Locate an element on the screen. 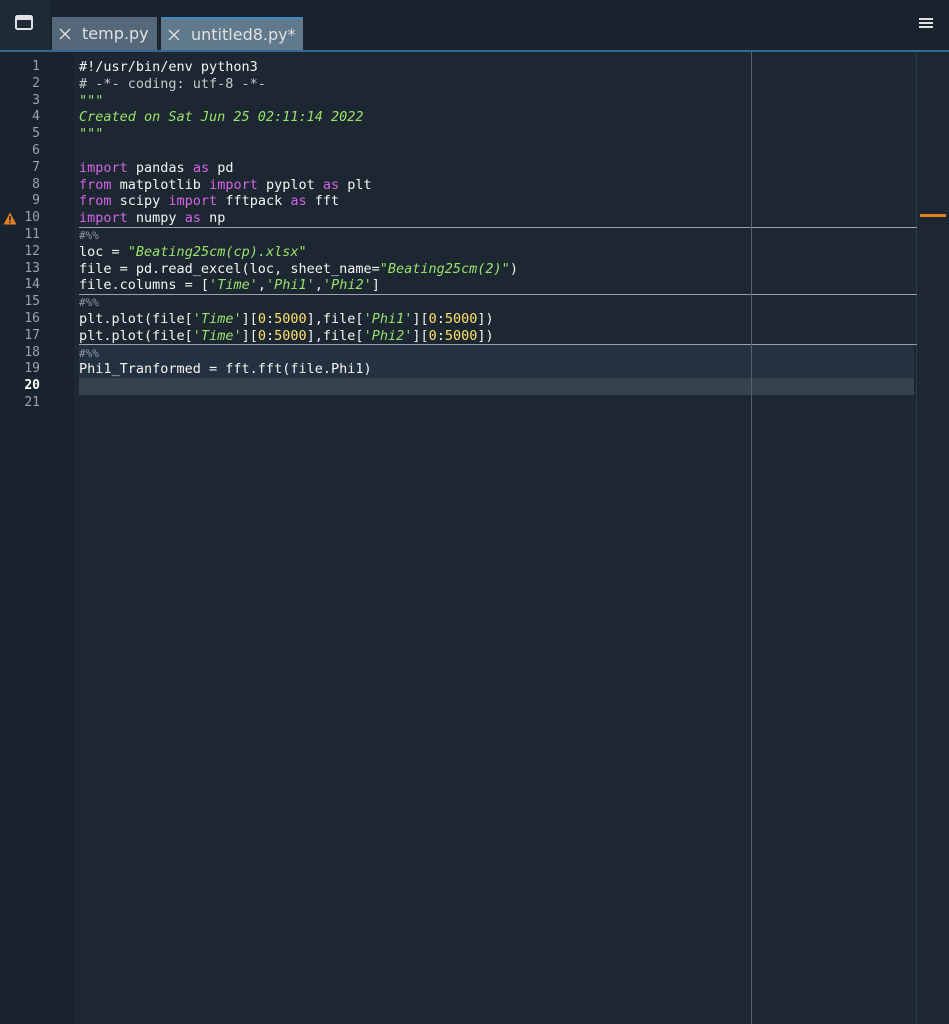 This screenshot has width=949, height=1024. line-number: 20 is located at coordinates (32, 386).